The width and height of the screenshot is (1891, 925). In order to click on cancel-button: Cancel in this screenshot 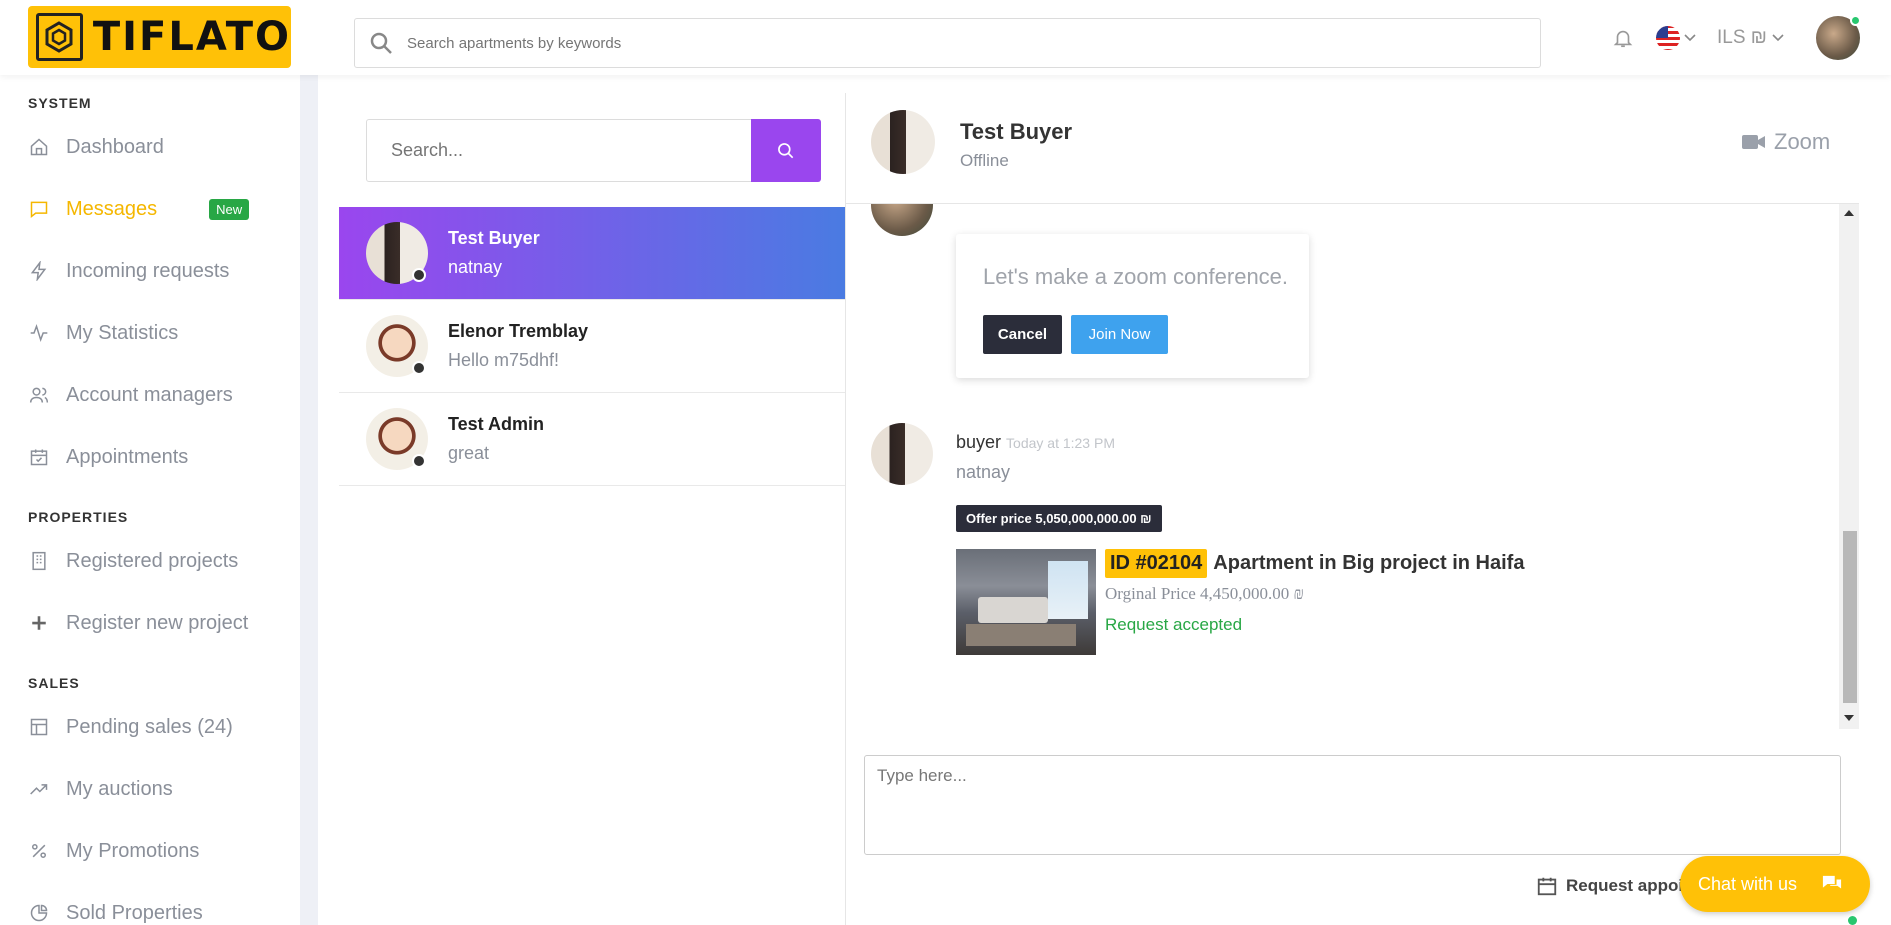, I will do `click(1022, 334)`.